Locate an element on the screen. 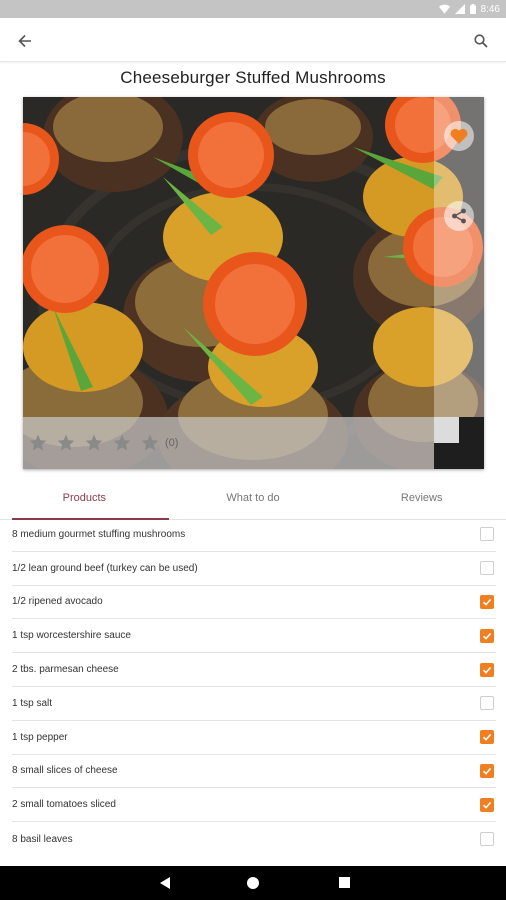  recipe-title: Cheeseburger Stuffed Mushrooms is located at coordinates (253, 77).